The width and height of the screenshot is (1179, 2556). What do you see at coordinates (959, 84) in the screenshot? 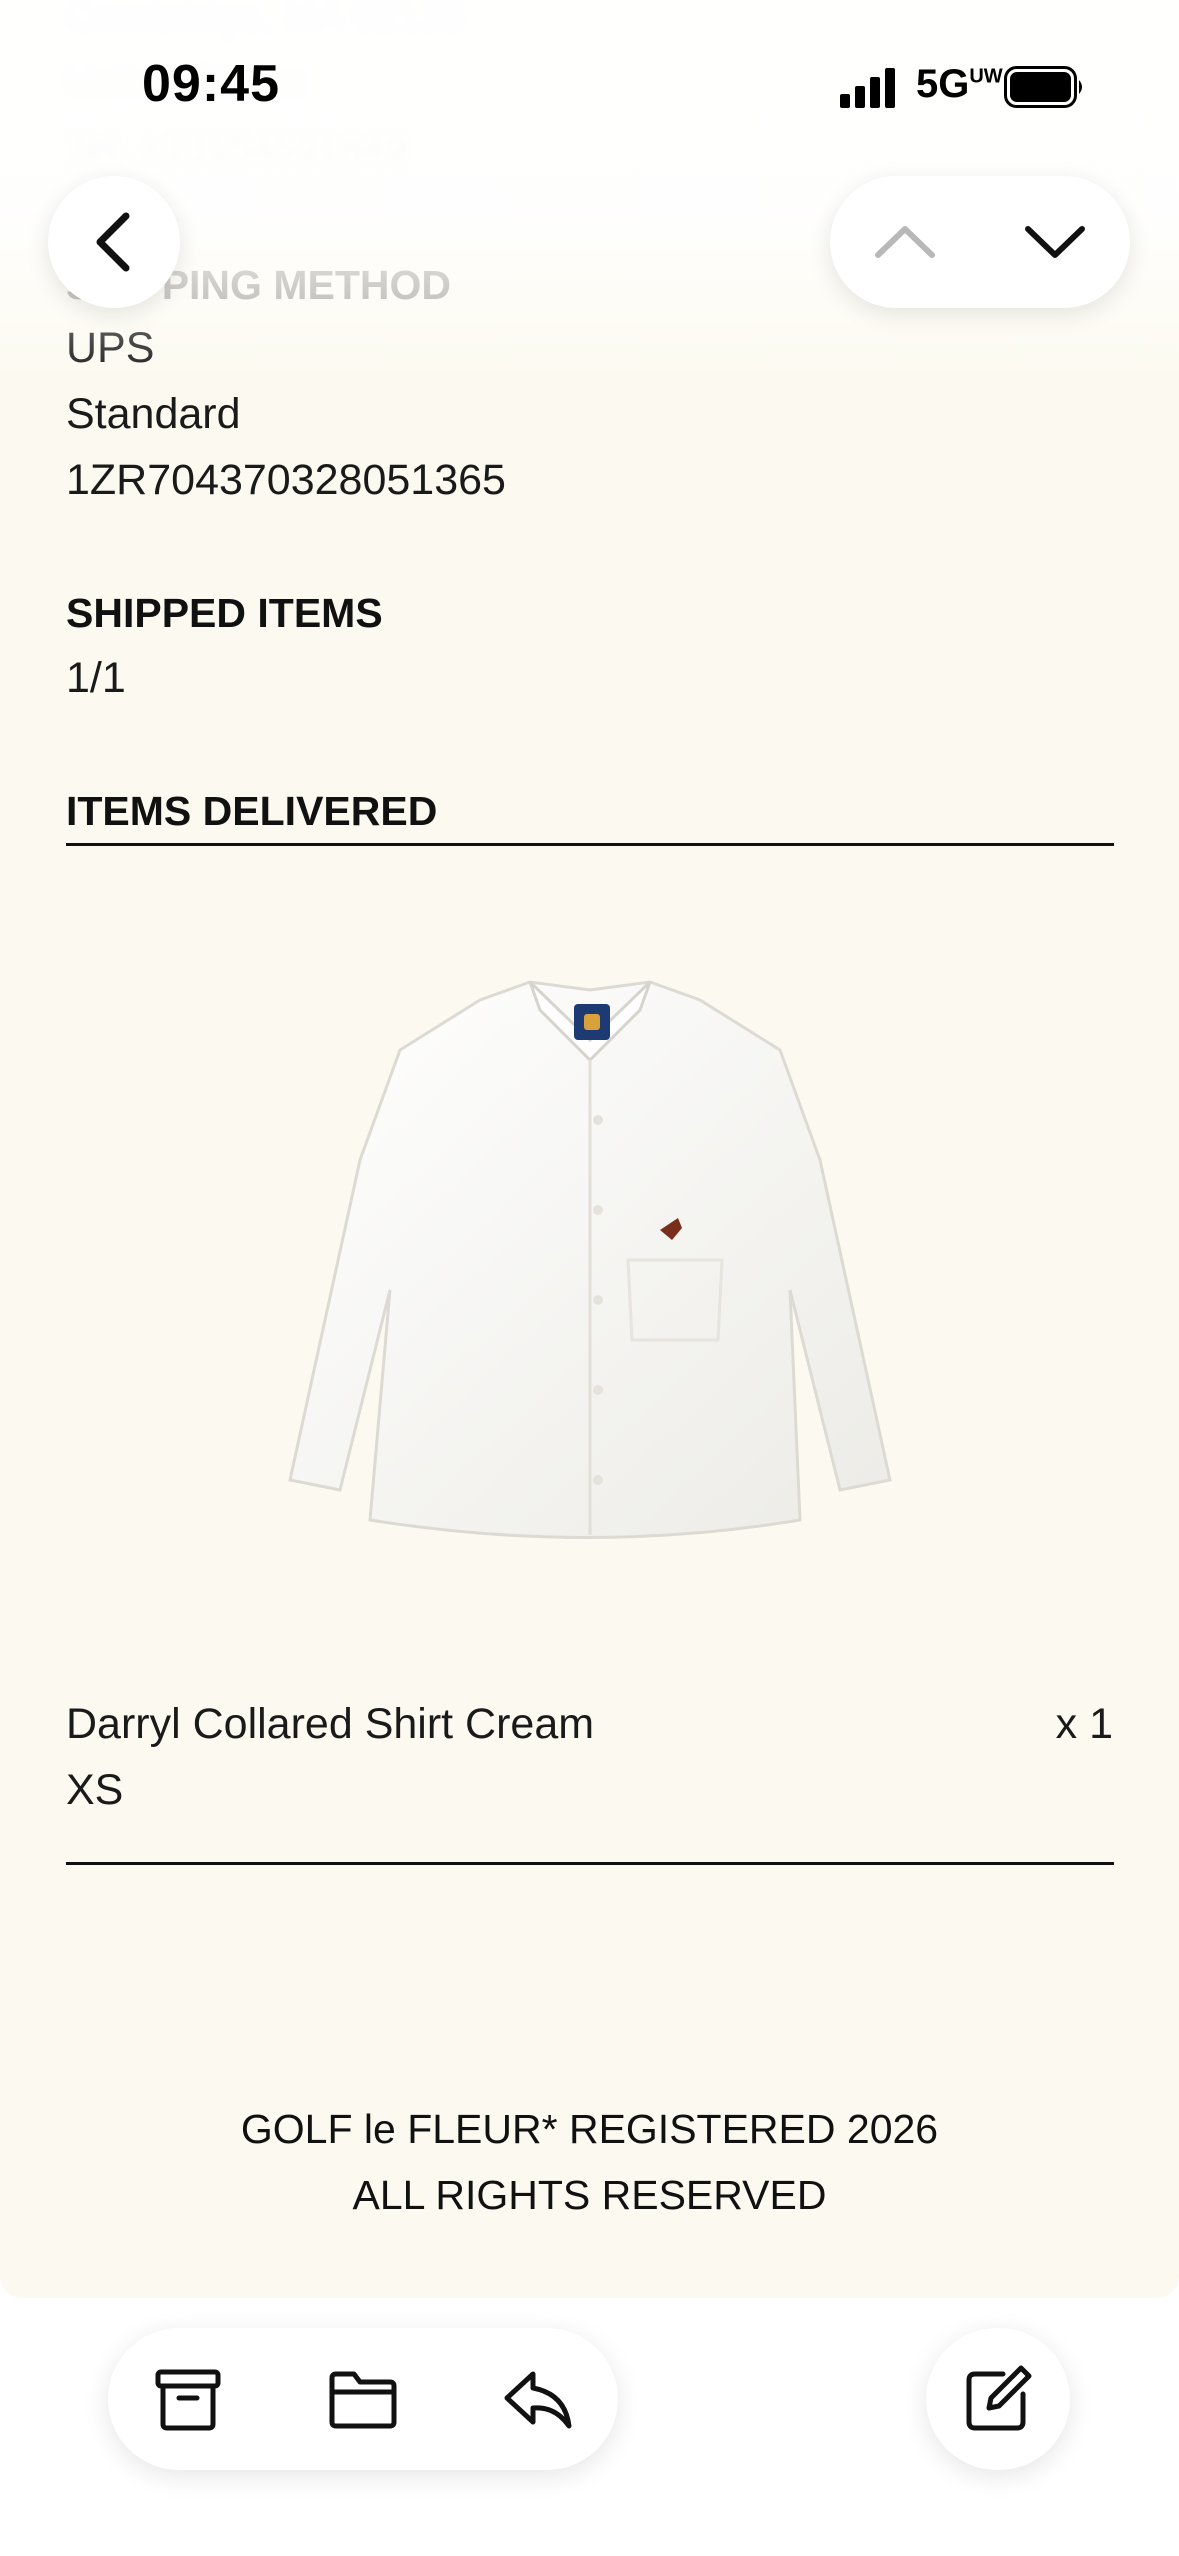
I see `network-indicator: 5GUW` at bounding box center [959, 84].